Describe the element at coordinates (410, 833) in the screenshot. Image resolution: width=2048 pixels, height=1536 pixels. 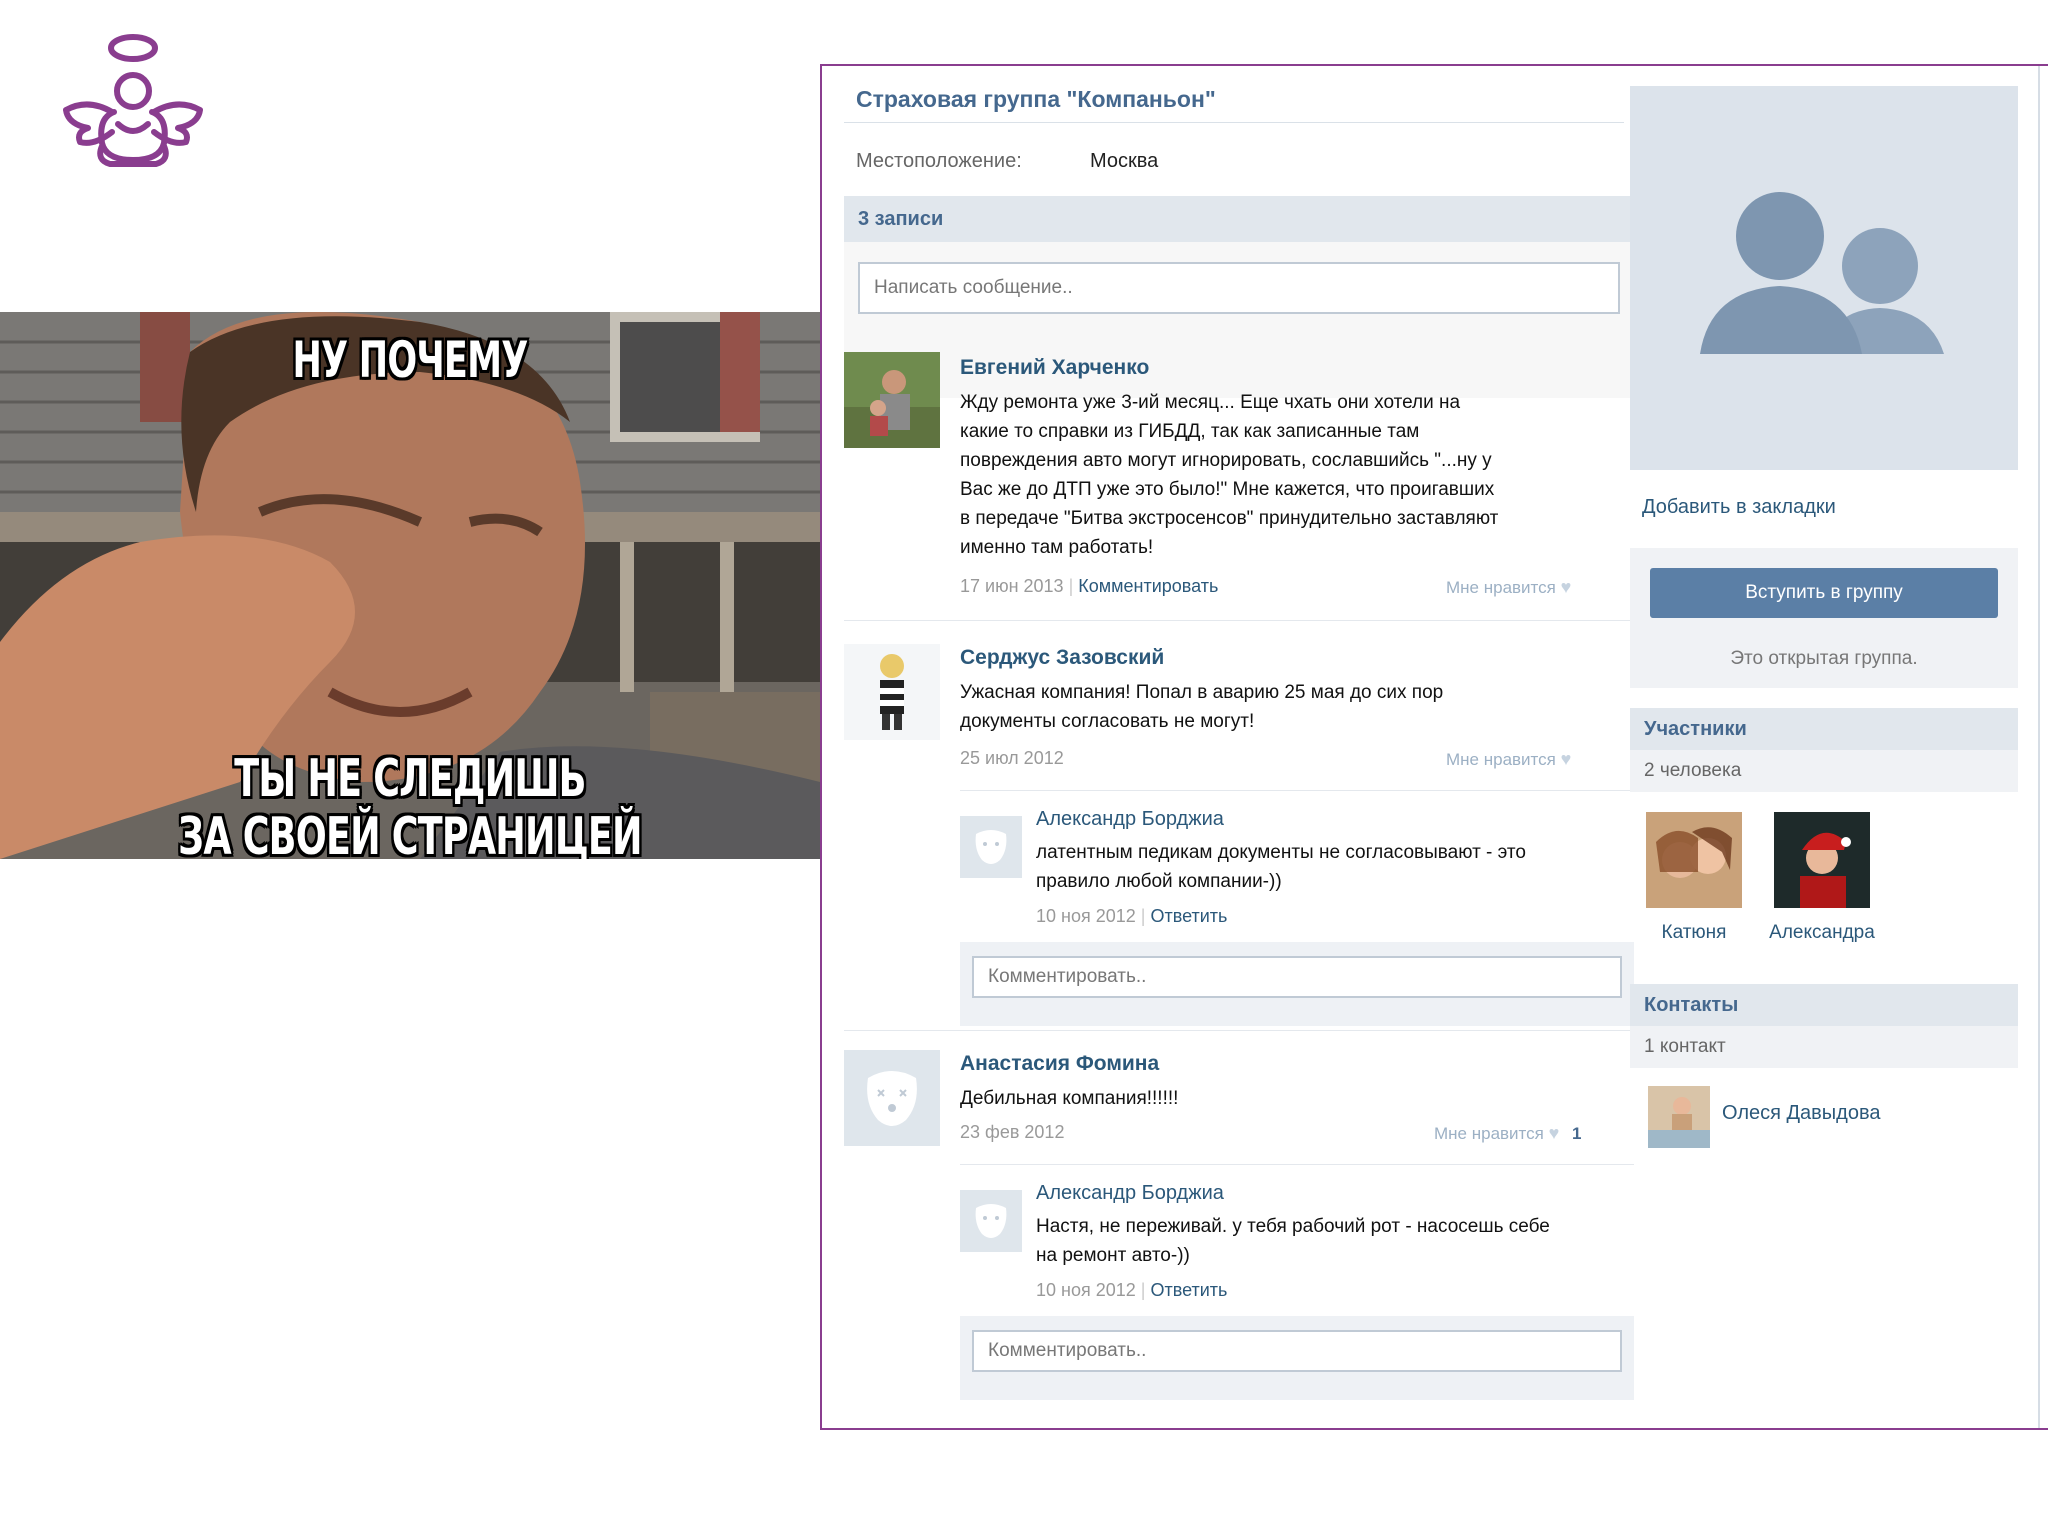
I see `meme-bottom-line2: ЗА СВОЕЙ СТРАНИЦЕЙ ВКОНТАКТЕ?` at that location.